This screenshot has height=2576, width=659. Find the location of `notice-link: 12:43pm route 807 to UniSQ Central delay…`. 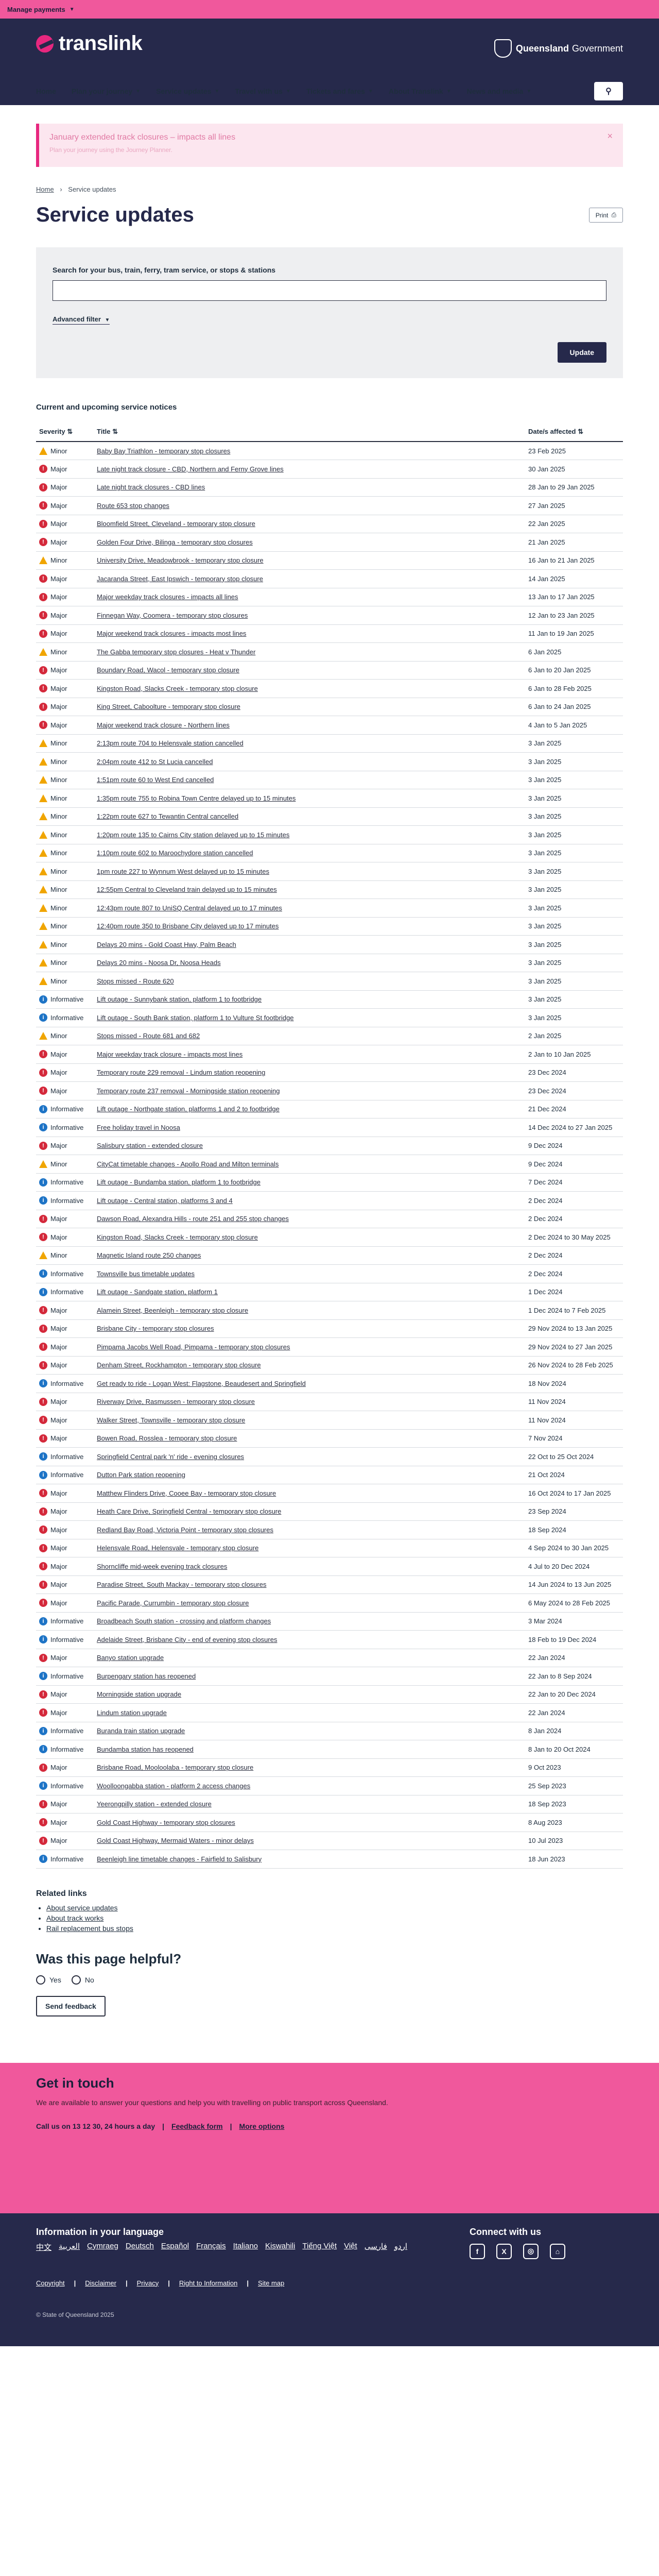

notice-link: 12:43pm route 807 to UniSQ Central delay… is located at coordinates (190, 908).